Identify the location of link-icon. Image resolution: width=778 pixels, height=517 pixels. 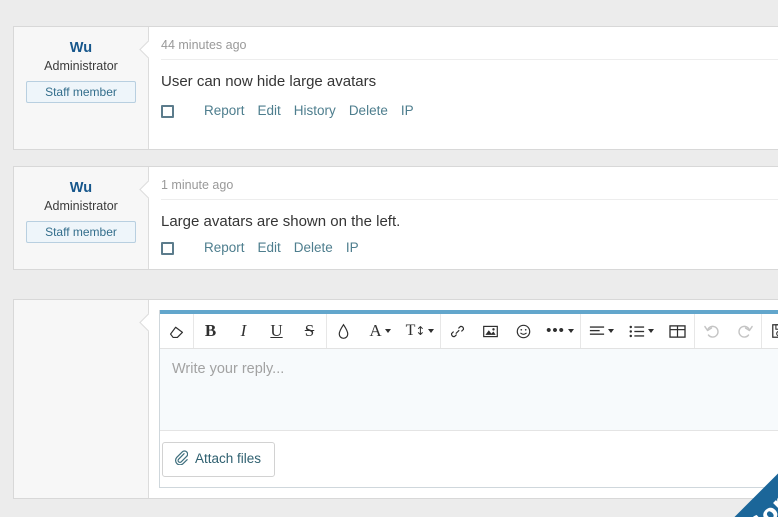
(457, 331).